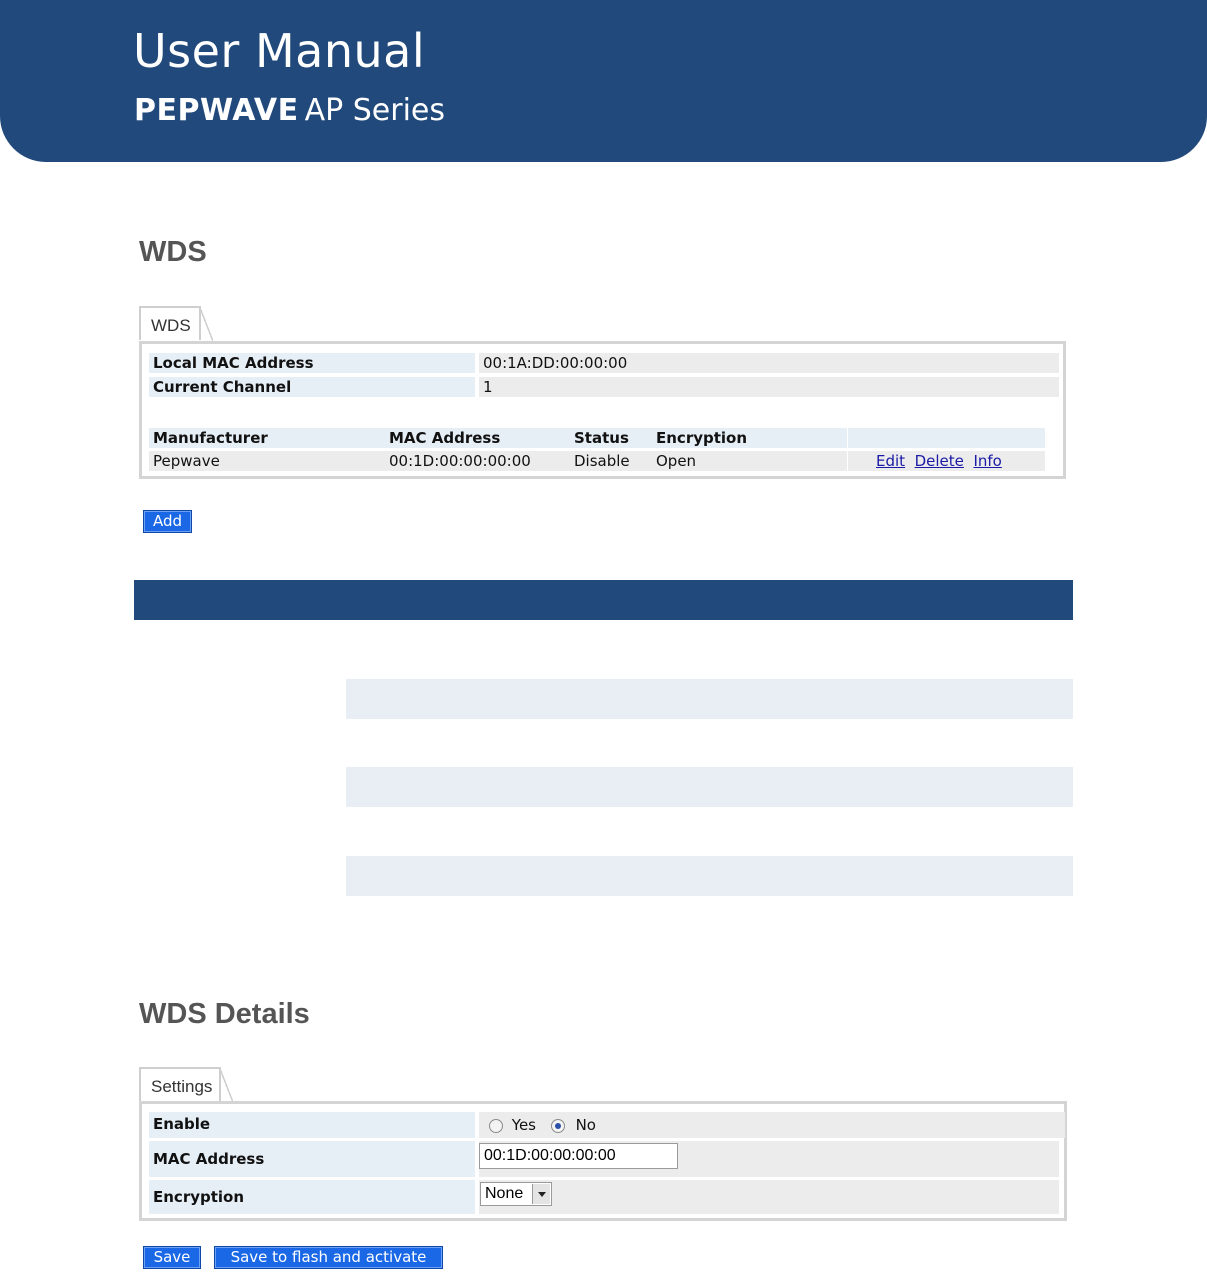  Describe the element at coordinates (578, 1156) in the screenshot. I see `mac-address-input: 00:1D:00:00:00:00` at that location.